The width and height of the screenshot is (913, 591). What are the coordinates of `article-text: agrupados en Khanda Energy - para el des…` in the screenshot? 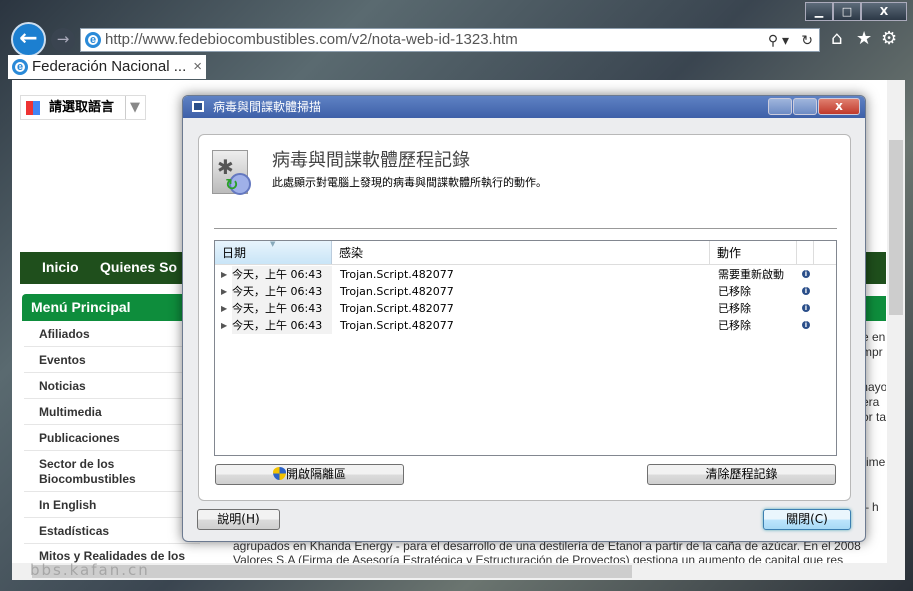 It's located at (547, 551).